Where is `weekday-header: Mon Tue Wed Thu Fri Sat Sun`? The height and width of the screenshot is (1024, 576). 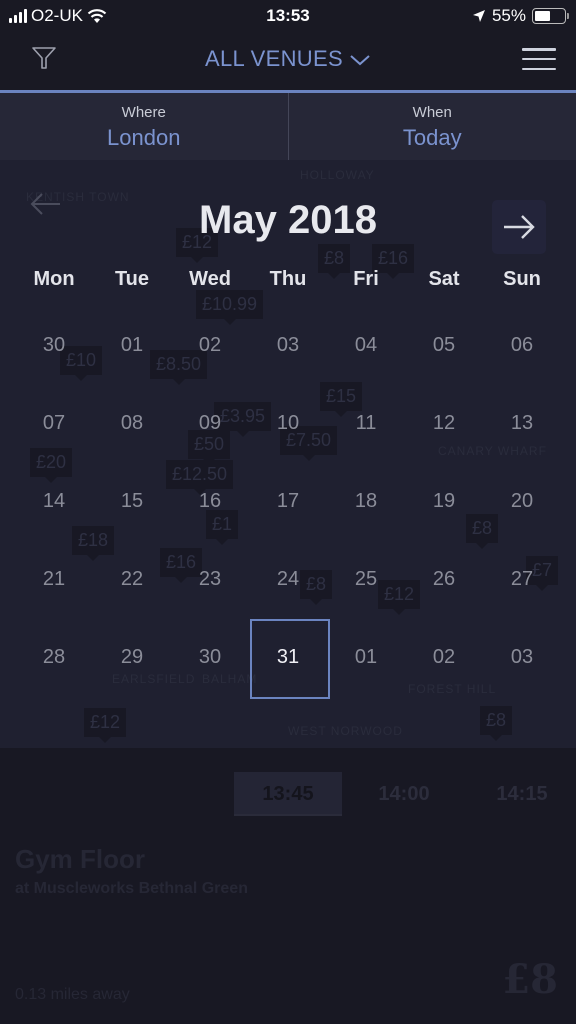
weekday-header: Mon Tue Wed Thu Fri Sat Sun is located at coordinates (288, 279).